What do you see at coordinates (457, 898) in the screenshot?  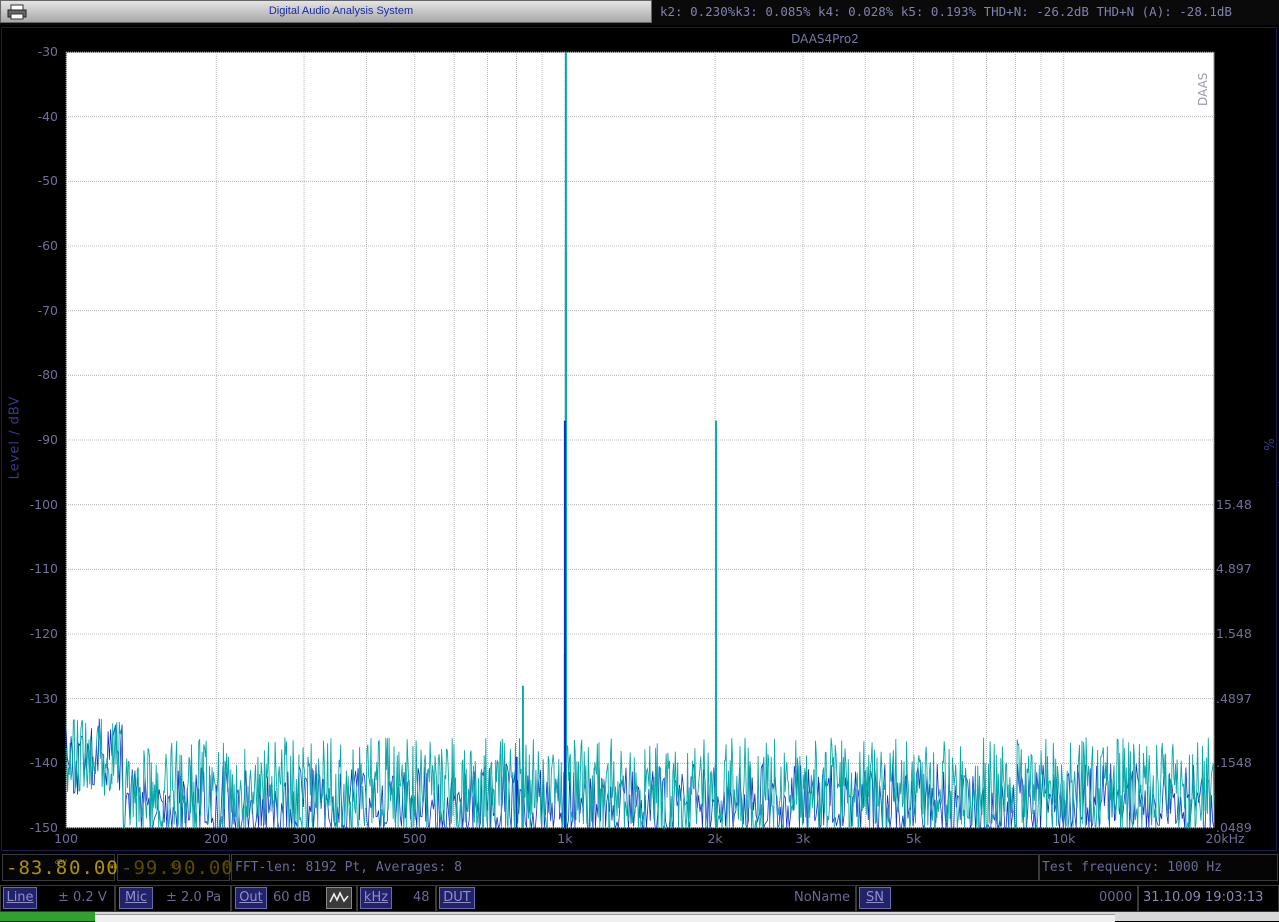 I see `dut-button: DUT` at bounding box center [457, 898].